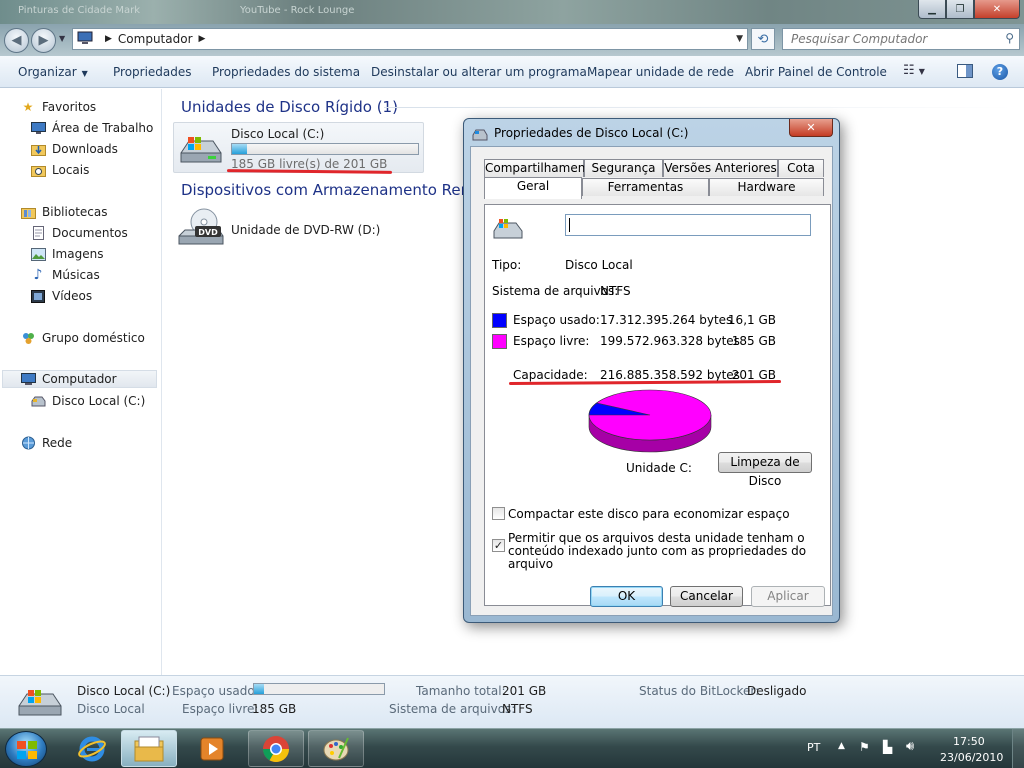 The height and width of the screenshot is (768, 1024). I want to click on details-usage-bar, so click(319, 689).